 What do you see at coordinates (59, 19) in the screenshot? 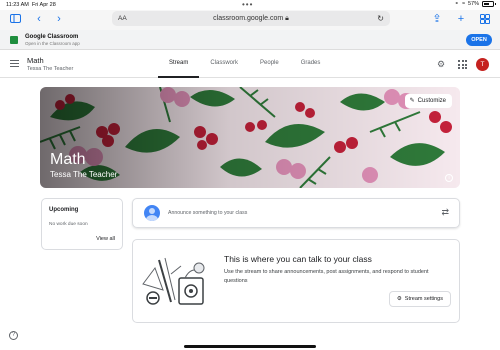
I see `forward-icon: ›` at bounding box center [59, 19].